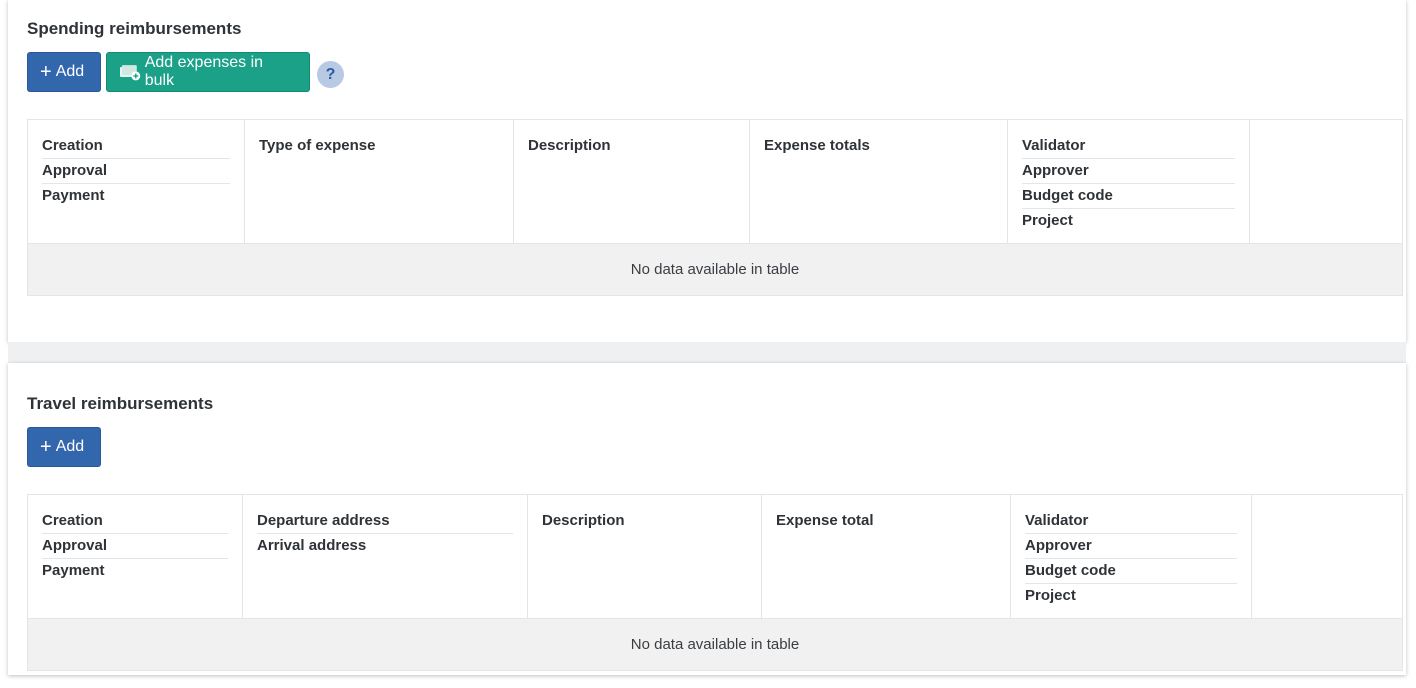 The width and height of the screenshot is (1416, 688). Describe the element at coordinates (379, 181) in the screenshot. I see `col-type-of-expense: Type of expense` at that location.